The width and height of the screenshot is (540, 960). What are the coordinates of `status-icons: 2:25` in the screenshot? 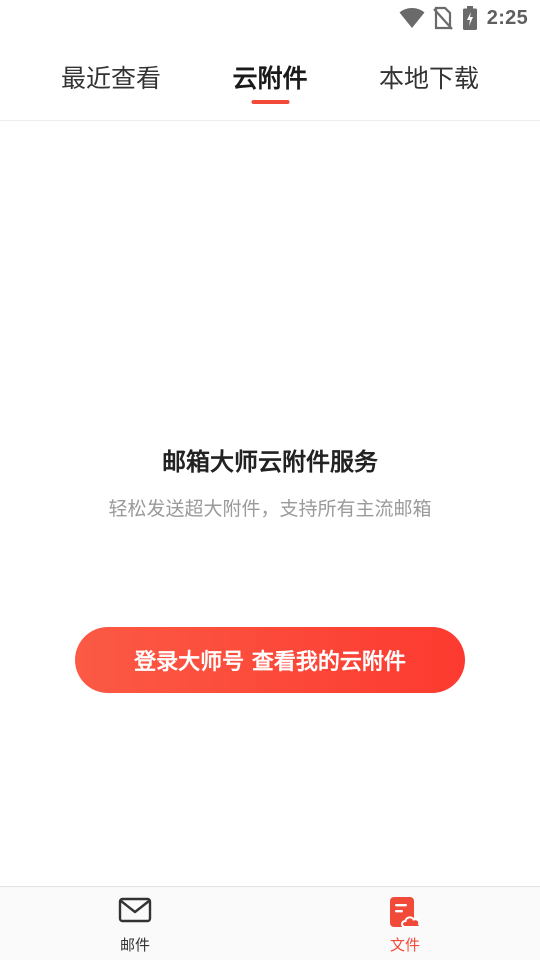 It's located at (463, 18).